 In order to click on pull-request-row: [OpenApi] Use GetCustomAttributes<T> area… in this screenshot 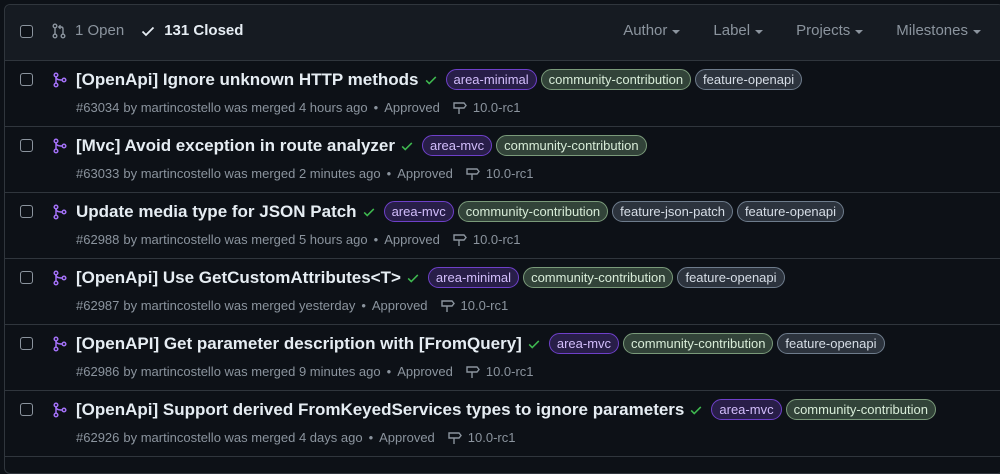, I will do `click(502, 292)`.